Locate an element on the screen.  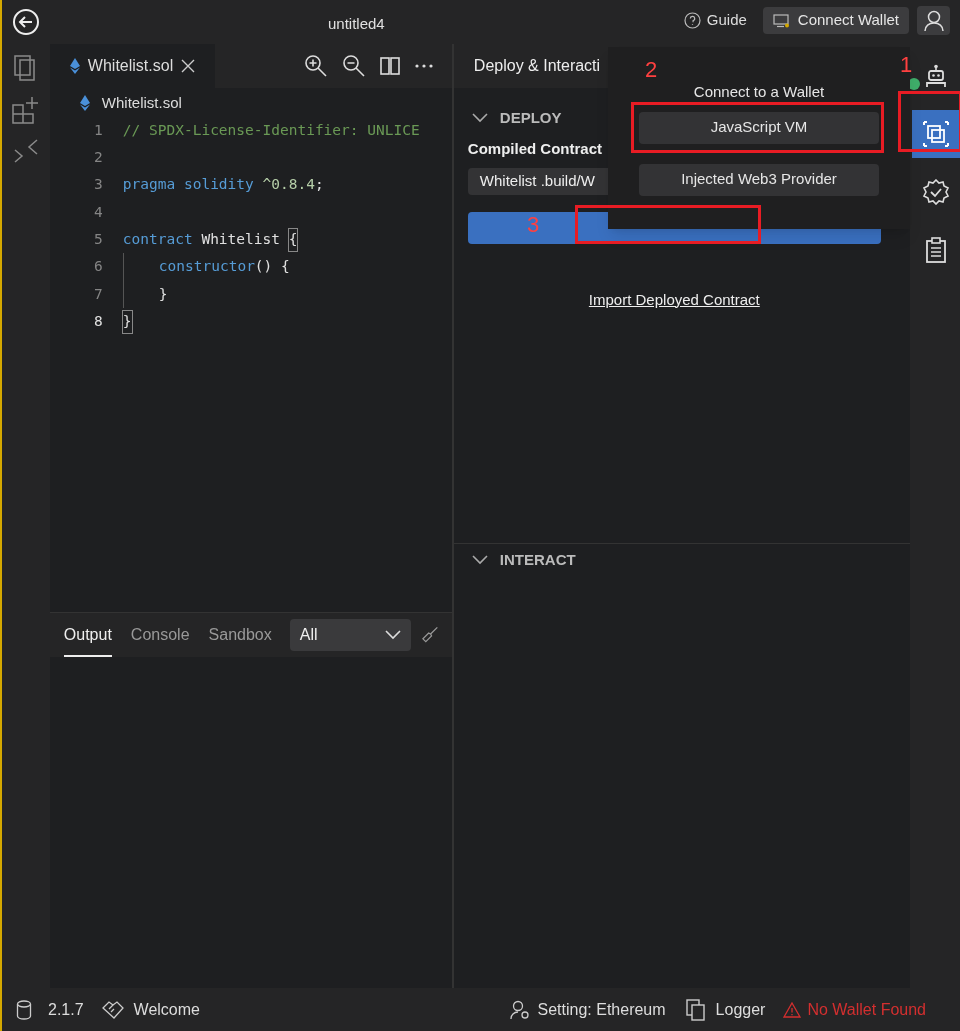
line-number: 1 is located at coordinates (98, 130).